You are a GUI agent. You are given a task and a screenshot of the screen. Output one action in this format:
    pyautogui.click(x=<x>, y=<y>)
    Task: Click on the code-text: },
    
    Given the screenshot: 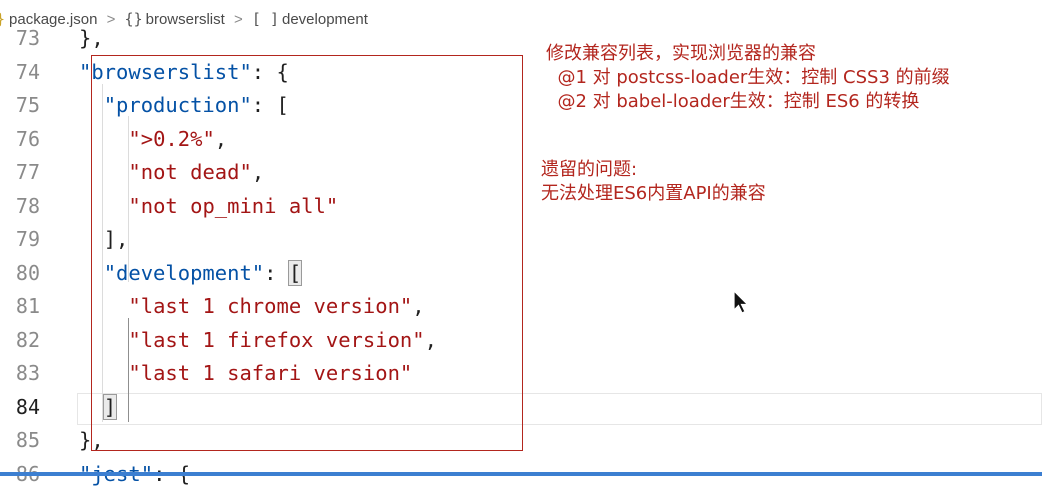 What is the action you would take?
    pyautogui.click(x=90, y=39)
    